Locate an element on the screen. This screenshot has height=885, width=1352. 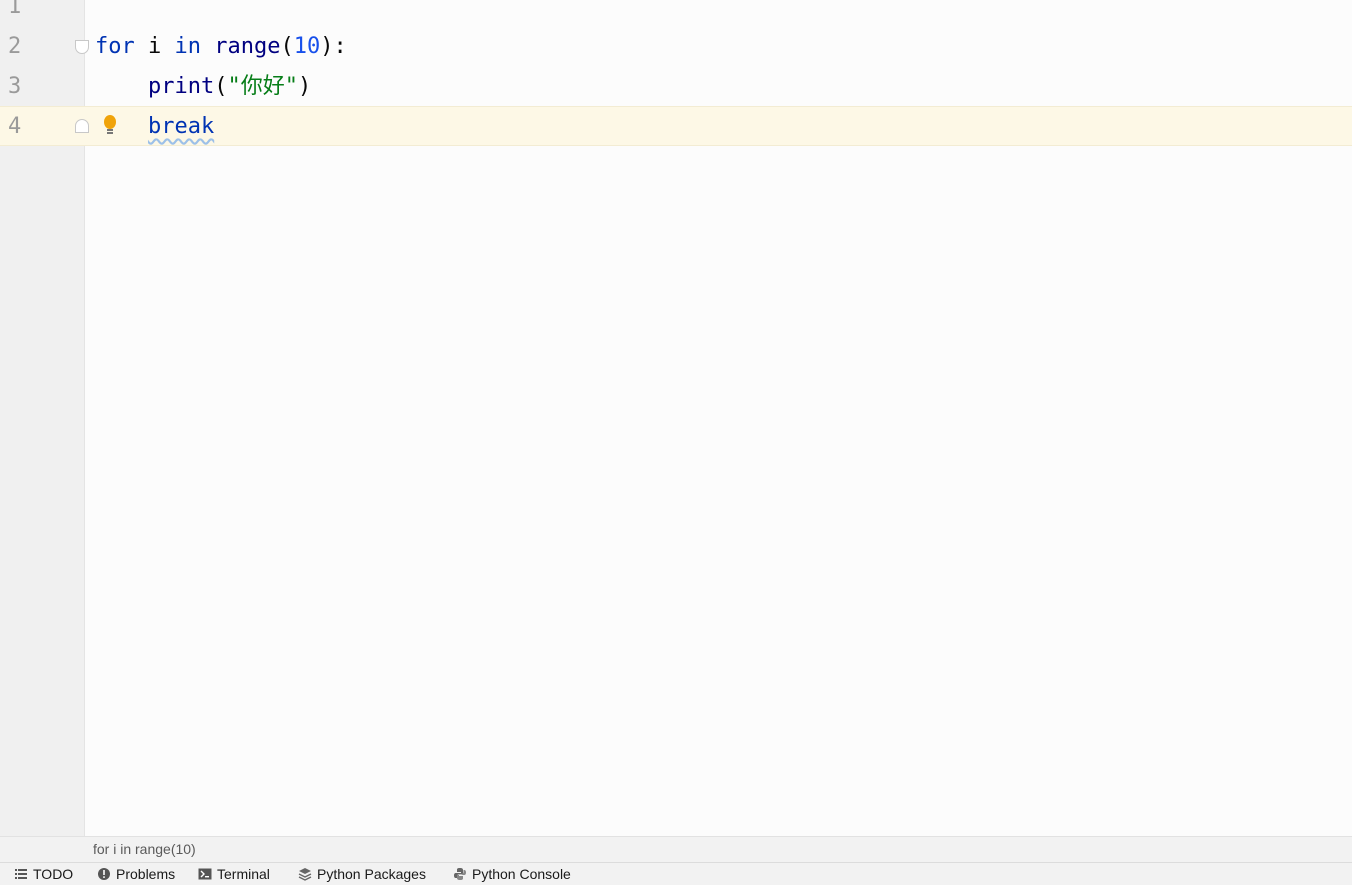
paren-token: ) is located at coordinates (304, 86).